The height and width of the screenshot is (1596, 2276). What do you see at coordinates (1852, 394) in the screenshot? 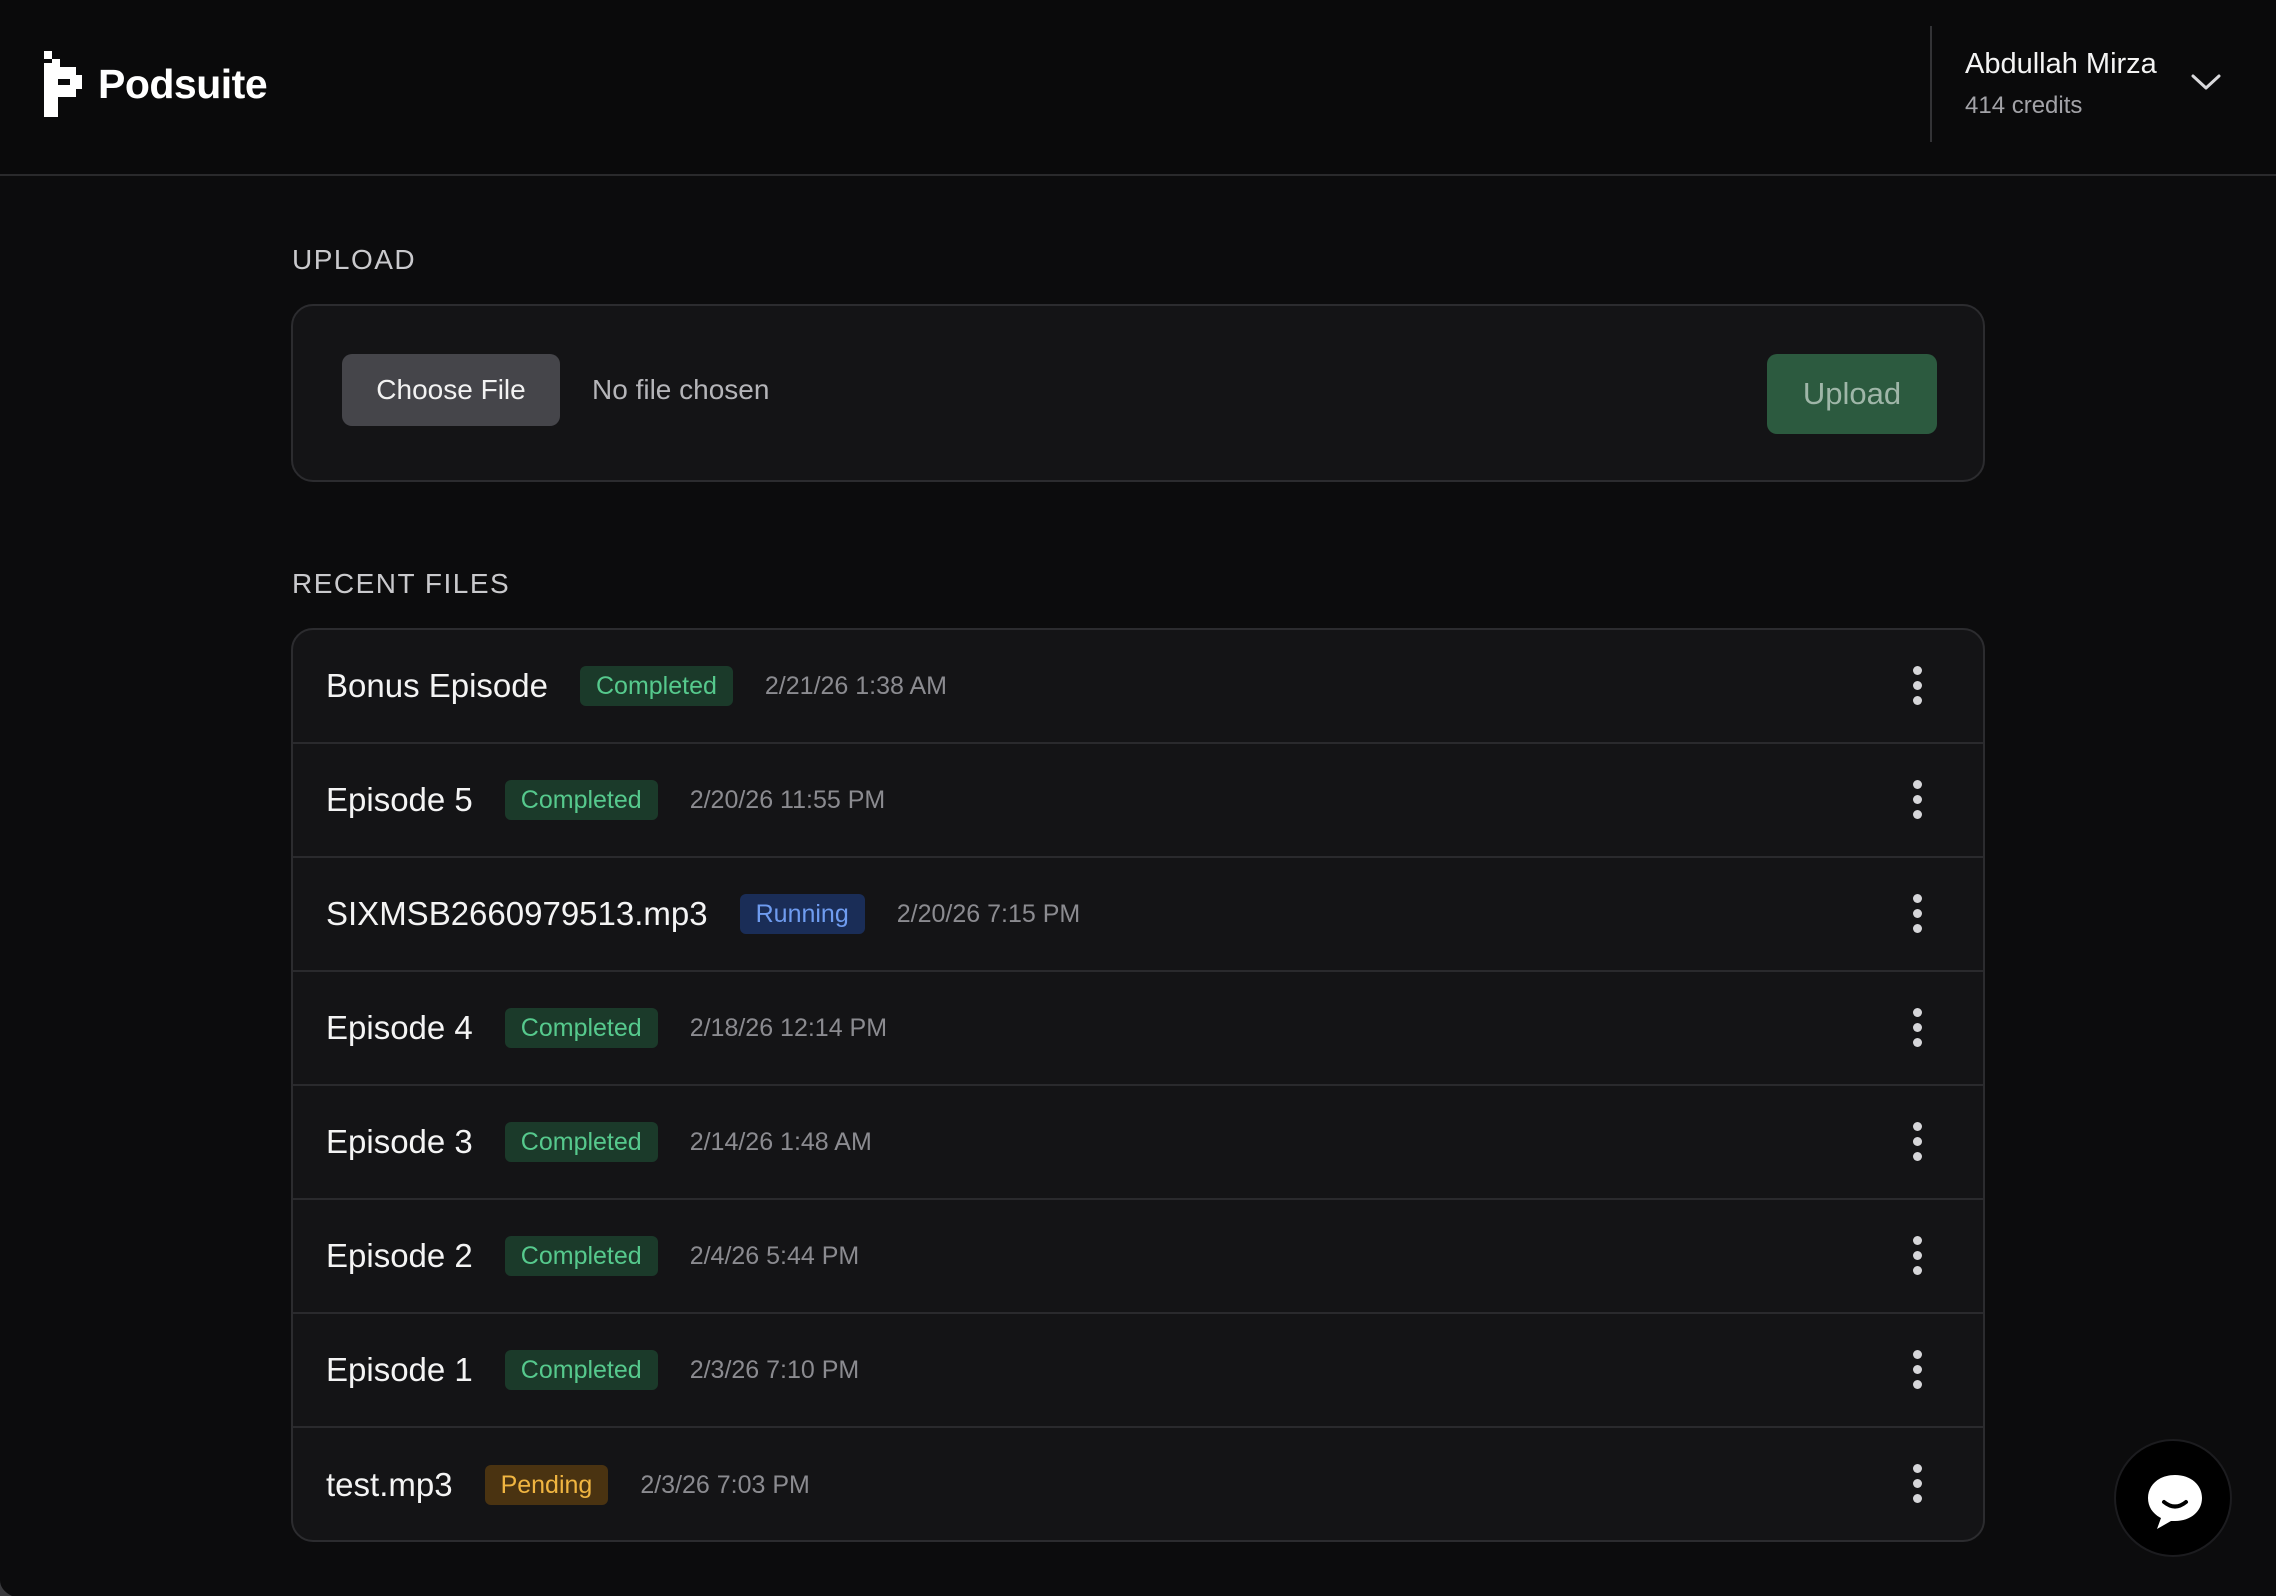
I see `upload-button: Upload` at bounding box center [1852, 394].